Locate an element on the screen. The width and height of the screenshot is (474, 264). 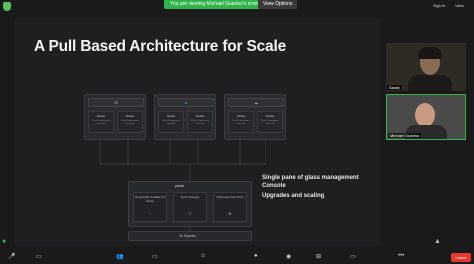
share-screen-icon: ● is located at coordinates (256, 256).